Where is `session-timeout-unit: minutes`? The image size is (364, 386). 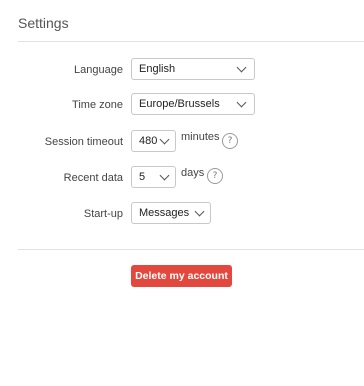
session-timeout-unit: minutes is located at coordinates (200, 137).